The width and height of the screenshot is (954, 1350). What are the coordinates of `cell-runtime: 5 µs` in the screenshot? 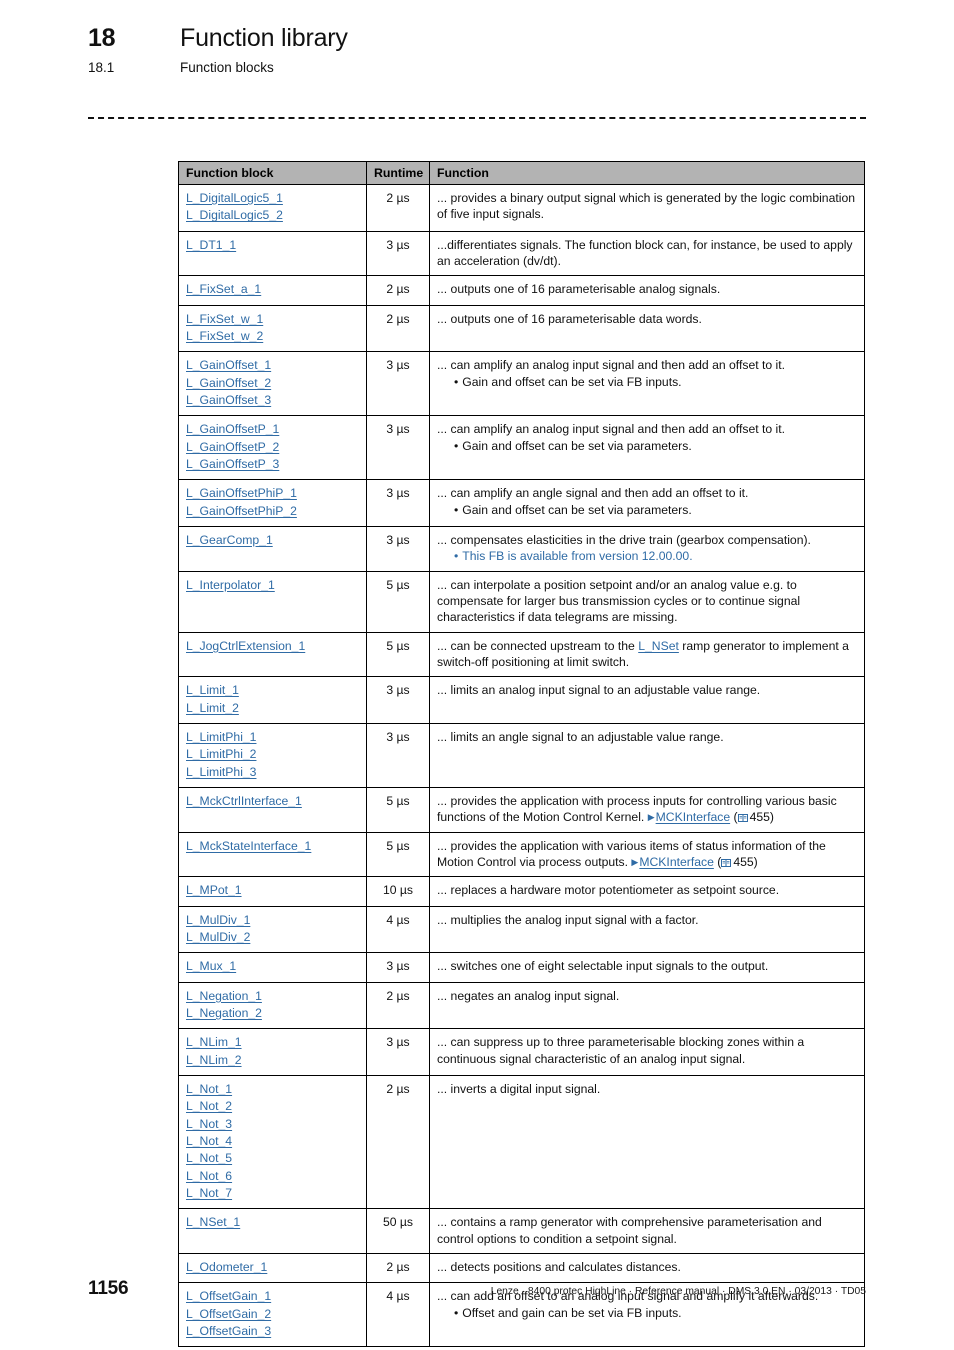 It's located at (398, 810).